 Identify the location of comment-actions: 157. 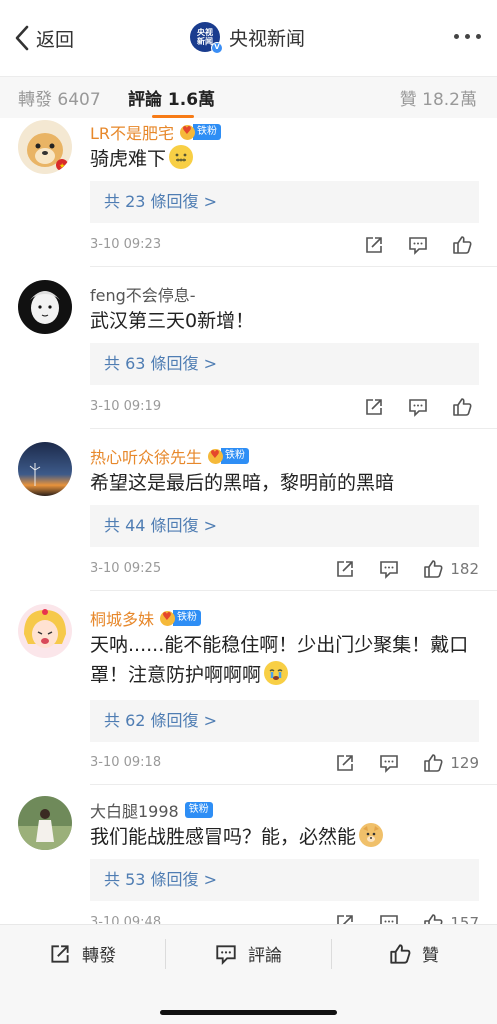
(406, 918).